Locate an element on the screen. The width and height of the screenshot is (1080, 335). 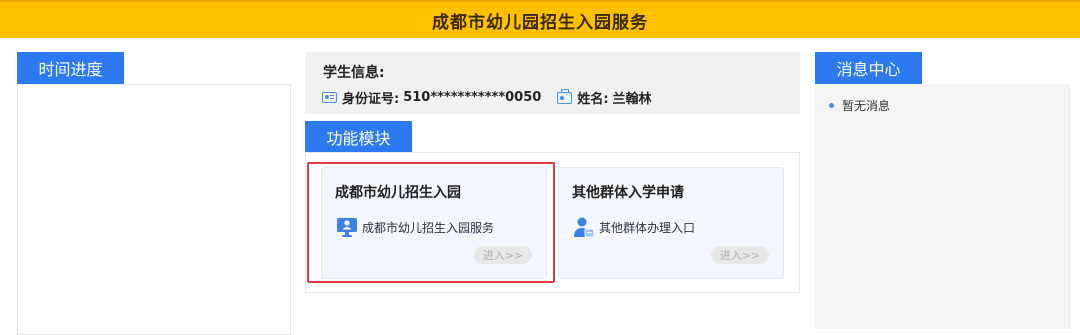
function-module-title: 功能模块 is located at coordinates (358, 140).